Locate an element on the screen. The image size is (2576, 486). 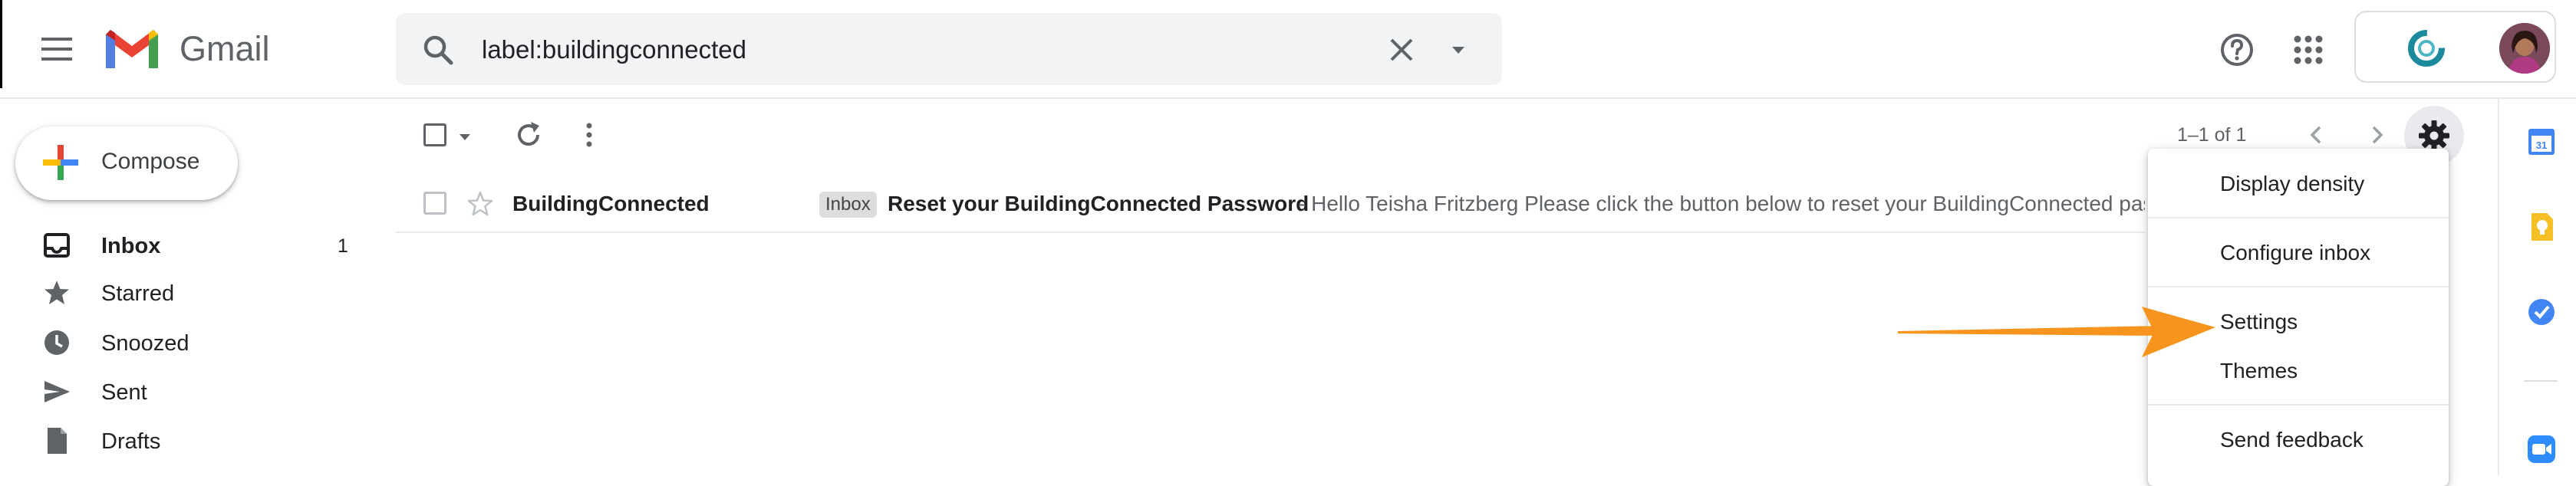
search-icon is located at coordinates (438, 49).